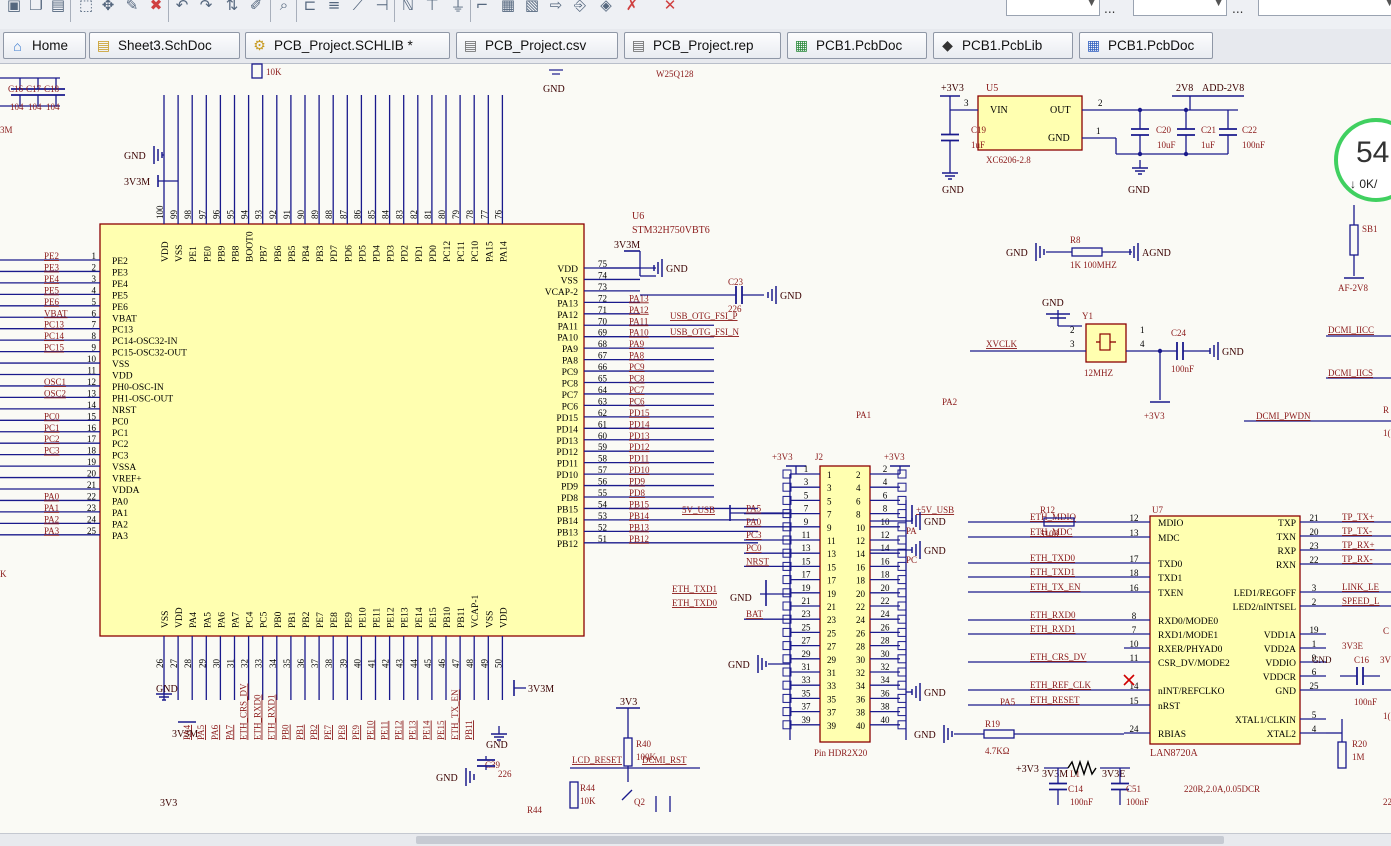 This screenshot has width=1391, height=846. Describe the element at coordinates (556, 8) in the screenshot. I see `port-icon: ⇨` at that location.